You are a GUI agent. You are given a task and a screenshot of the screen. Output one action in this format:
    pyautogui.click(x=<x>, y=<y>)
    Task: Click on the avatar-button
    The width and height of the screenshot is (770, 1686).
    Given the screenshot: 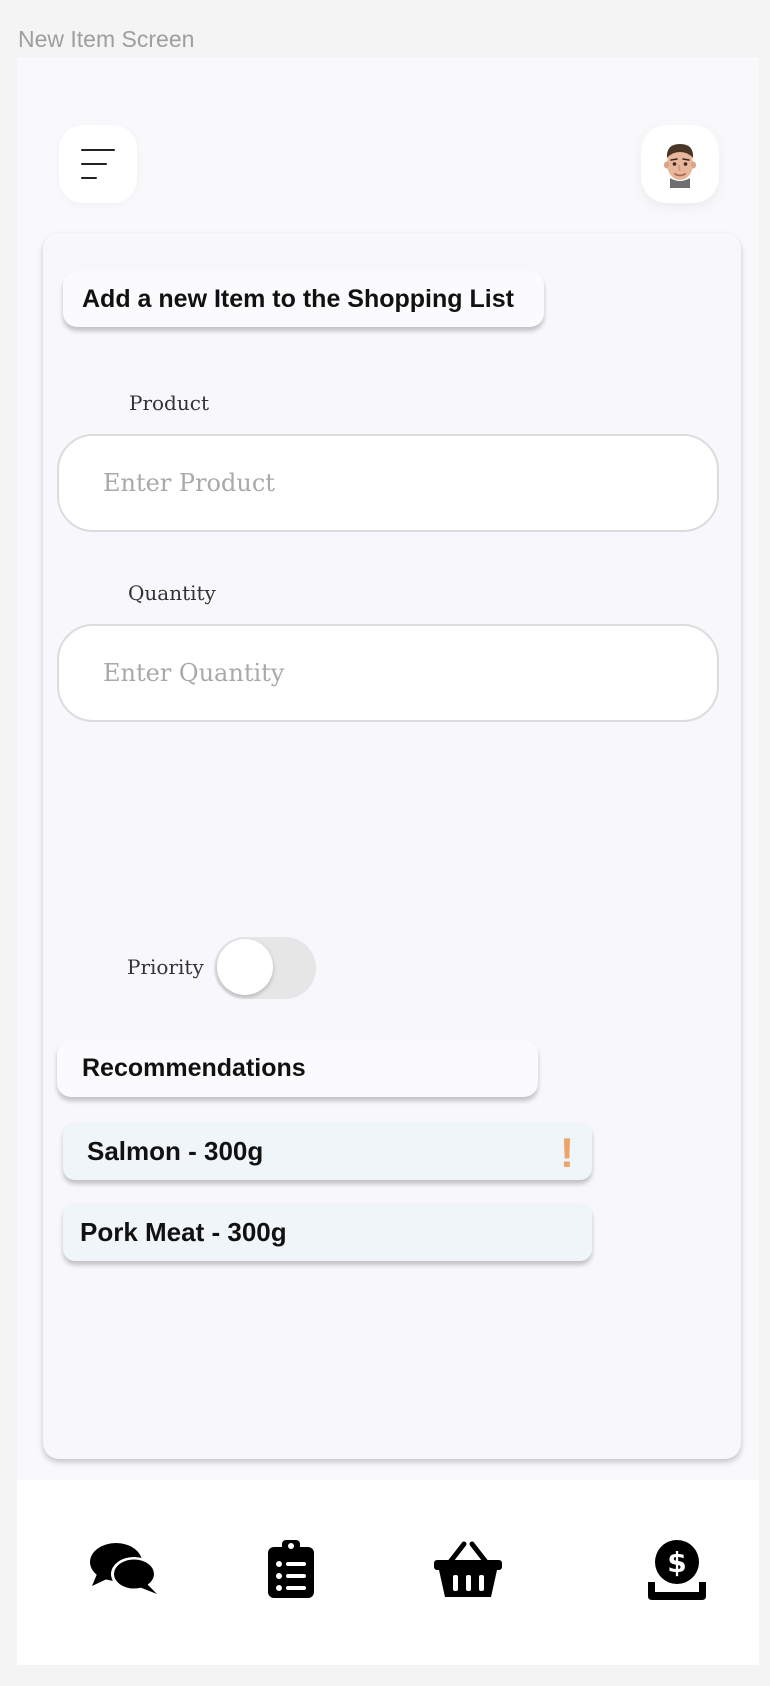 What is the action you would take?
    pyautogui.click(x=680, y=164)
    